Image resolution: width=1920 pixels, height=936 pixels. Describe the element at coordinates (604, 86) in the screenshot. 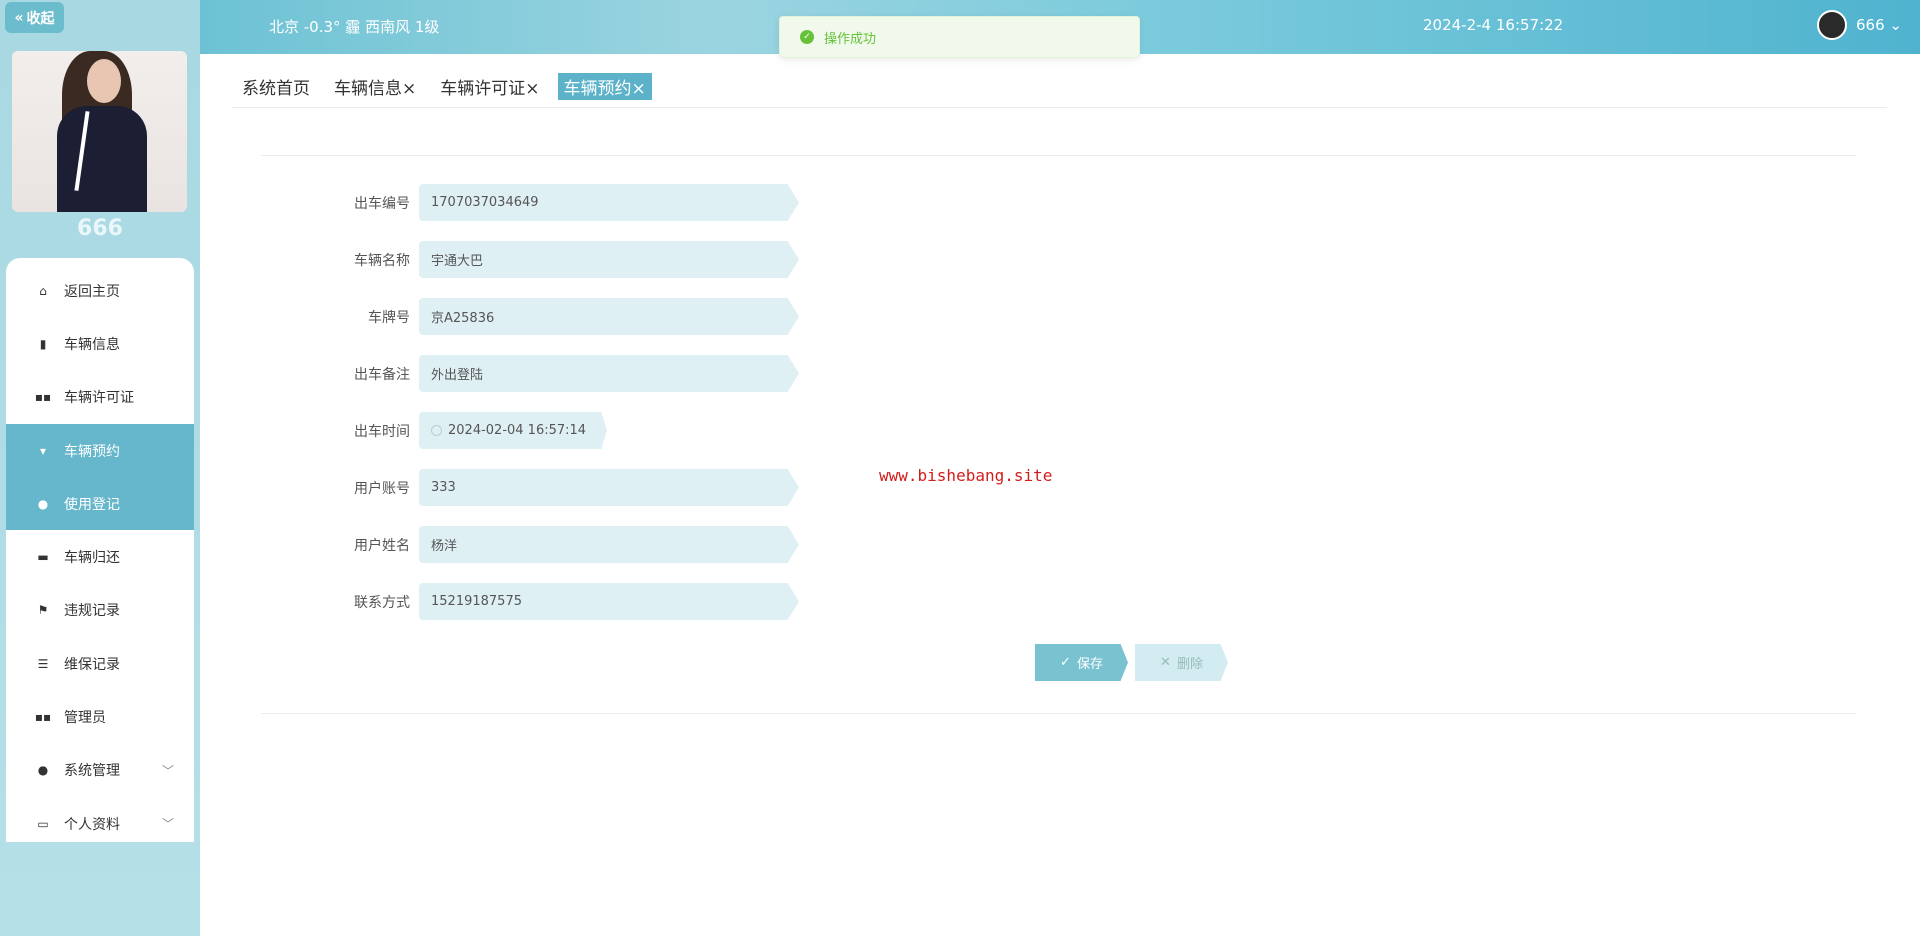

I see `tab-vehicle-reservation: 车辆预约×` at that location.